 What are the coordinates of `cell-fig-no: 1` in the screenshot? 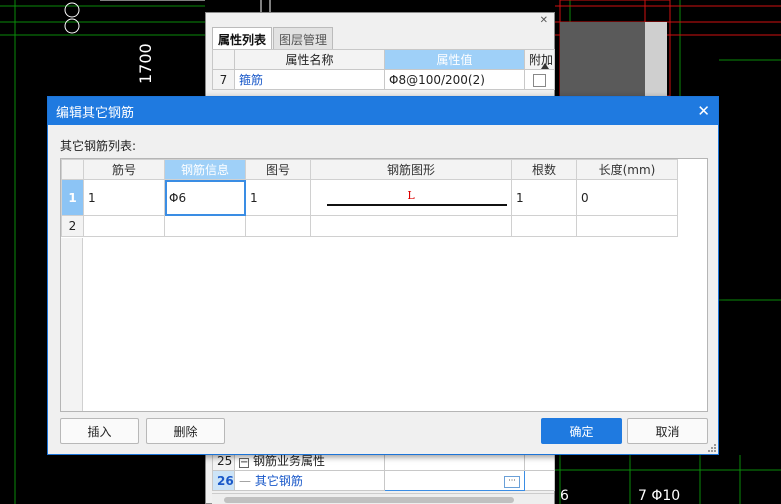 It's located at (278, 197).